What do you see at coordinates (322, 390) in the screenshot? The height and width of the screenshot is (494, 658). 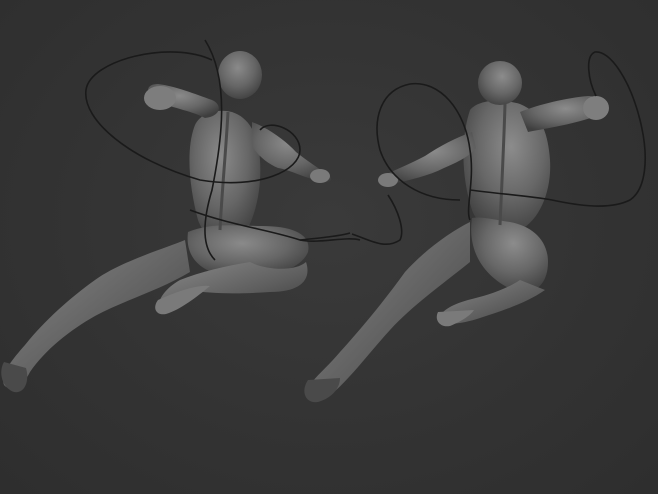 I see `right-figure-back-foot` at bounding box center [322, 390].